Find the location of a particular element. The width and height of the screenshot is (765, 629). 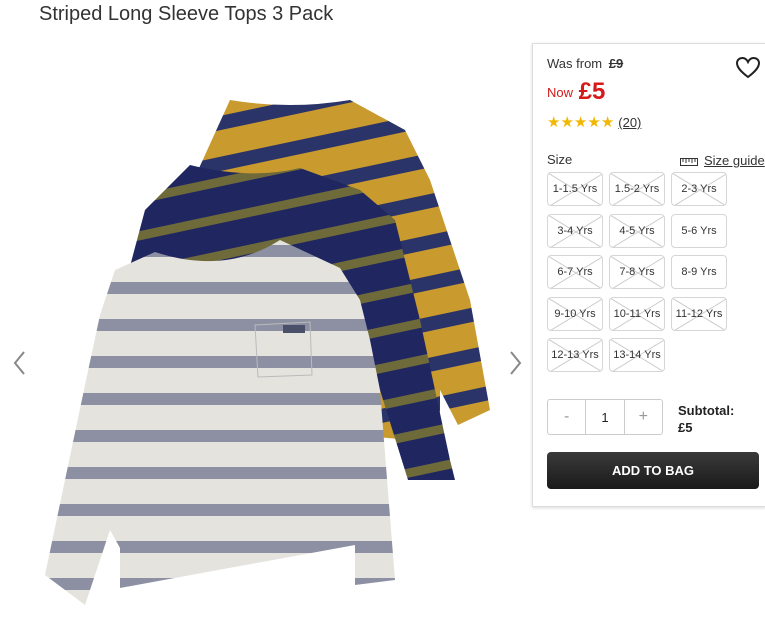

size-option: 1-1.5 Yrs is located at coordinates (575, 189).